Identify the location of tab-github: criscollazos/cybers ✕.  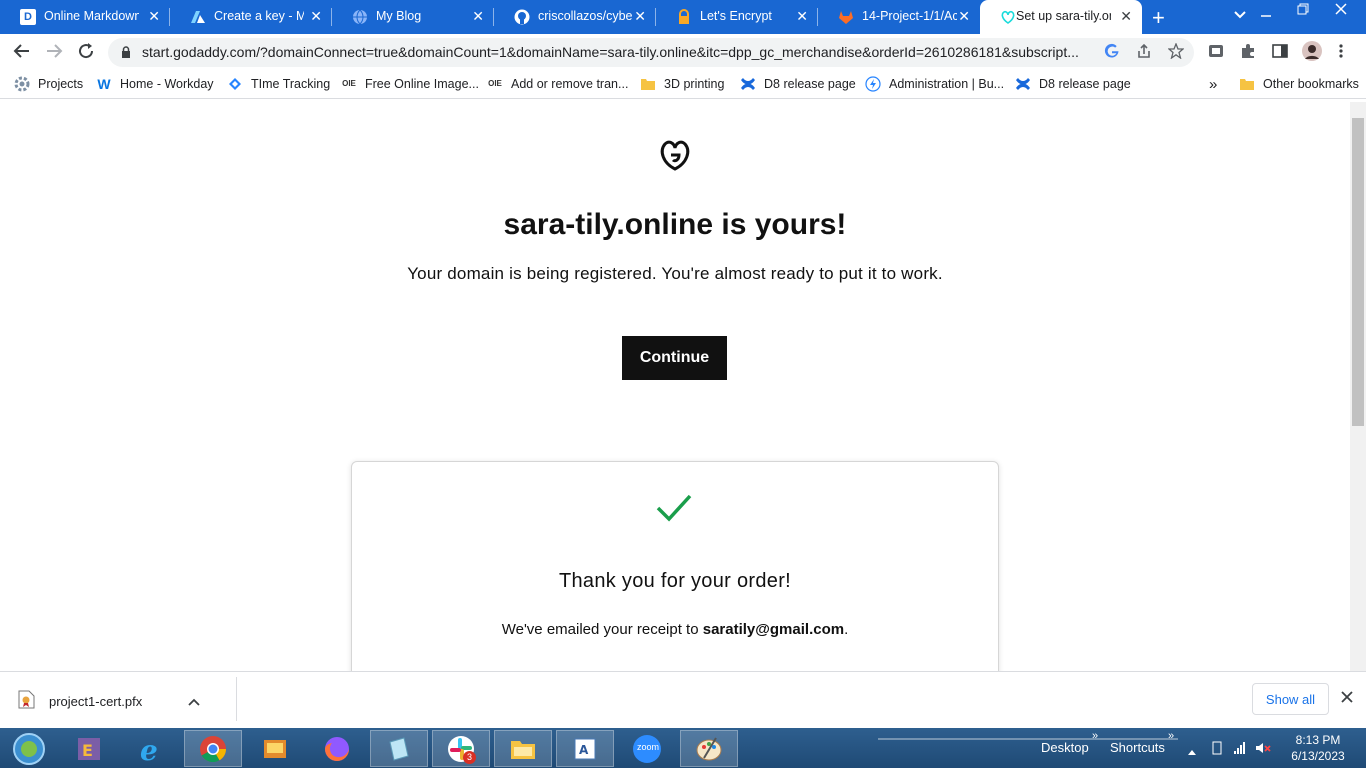
(575, 17).